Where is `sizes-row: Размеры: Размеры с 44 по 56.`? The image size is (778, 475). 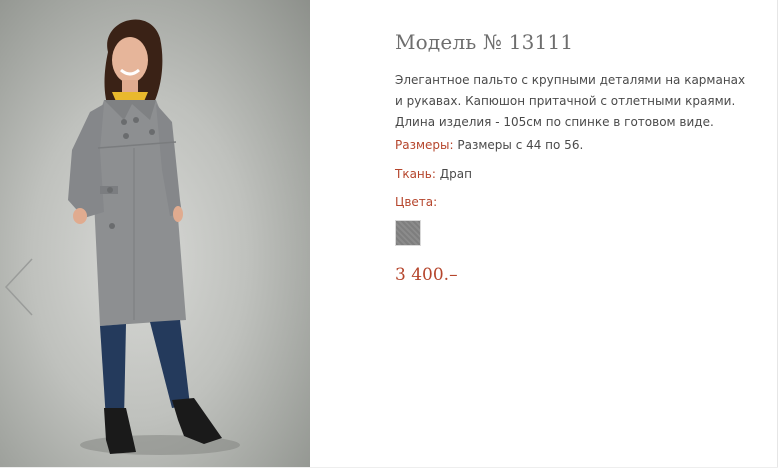
sizes-row: Размеры: Размеры с 44 по 56. is located at coordinates (575, 145).